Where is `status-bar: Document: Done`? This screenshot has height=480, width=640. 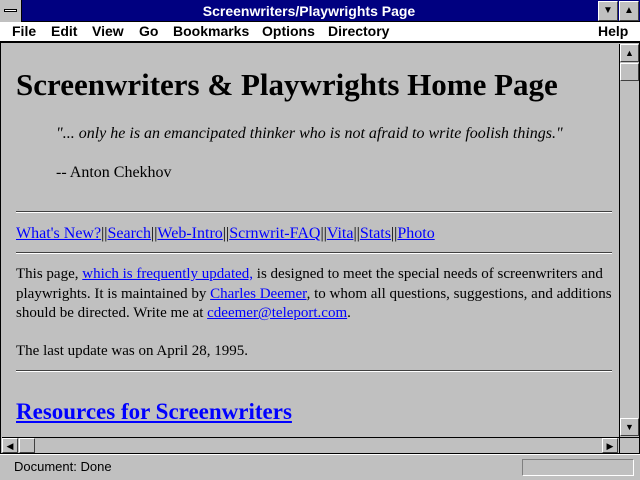
status-bar: Document: Done is located at coordinates (320, 467).